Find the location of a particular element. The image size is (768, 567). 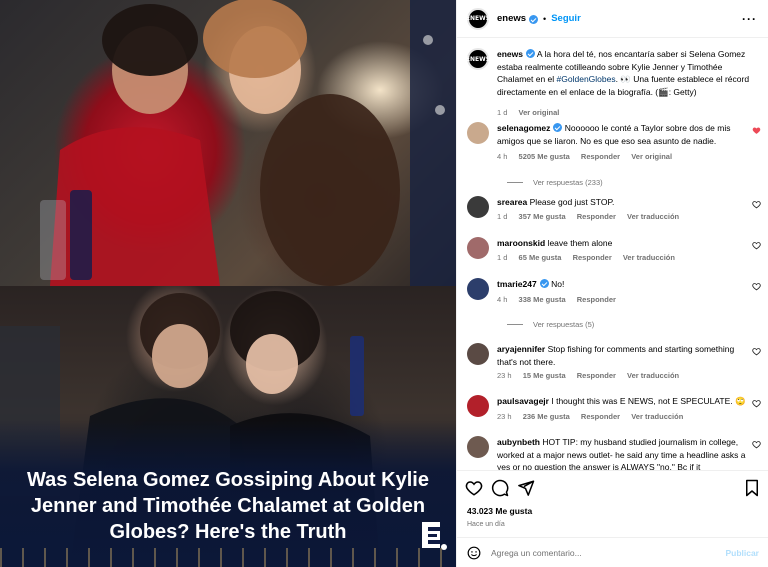

comment-likes: 236 Me gusta is located at coordinates (546, 416).